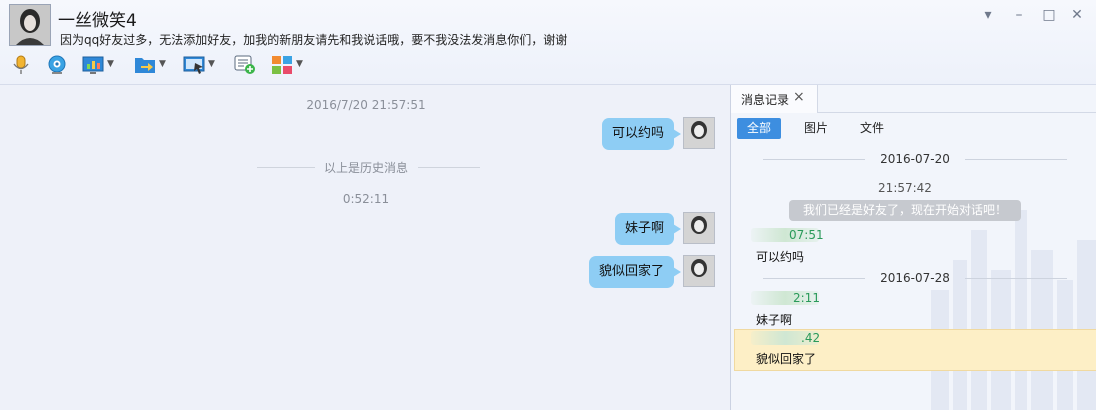 The width and height of the screenshot is (1096, 410). I want to click on maximize-button: □, so click(1049, 15).